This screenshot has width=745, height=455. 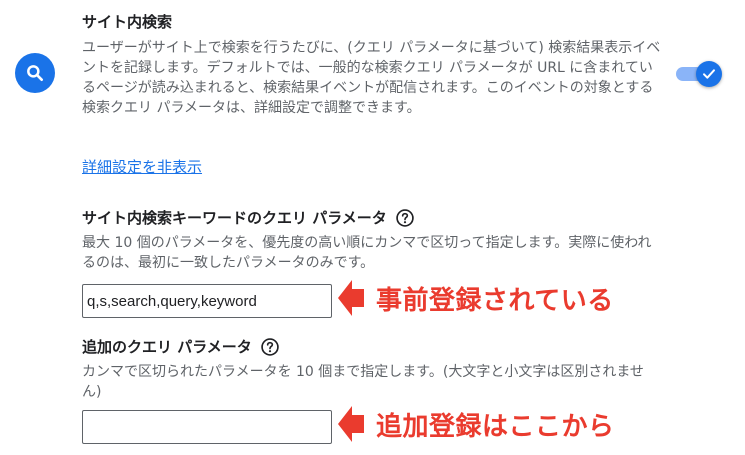 I want to click on add-here-annotation-text: 追加登録はここから, so click(x=495, y=426).